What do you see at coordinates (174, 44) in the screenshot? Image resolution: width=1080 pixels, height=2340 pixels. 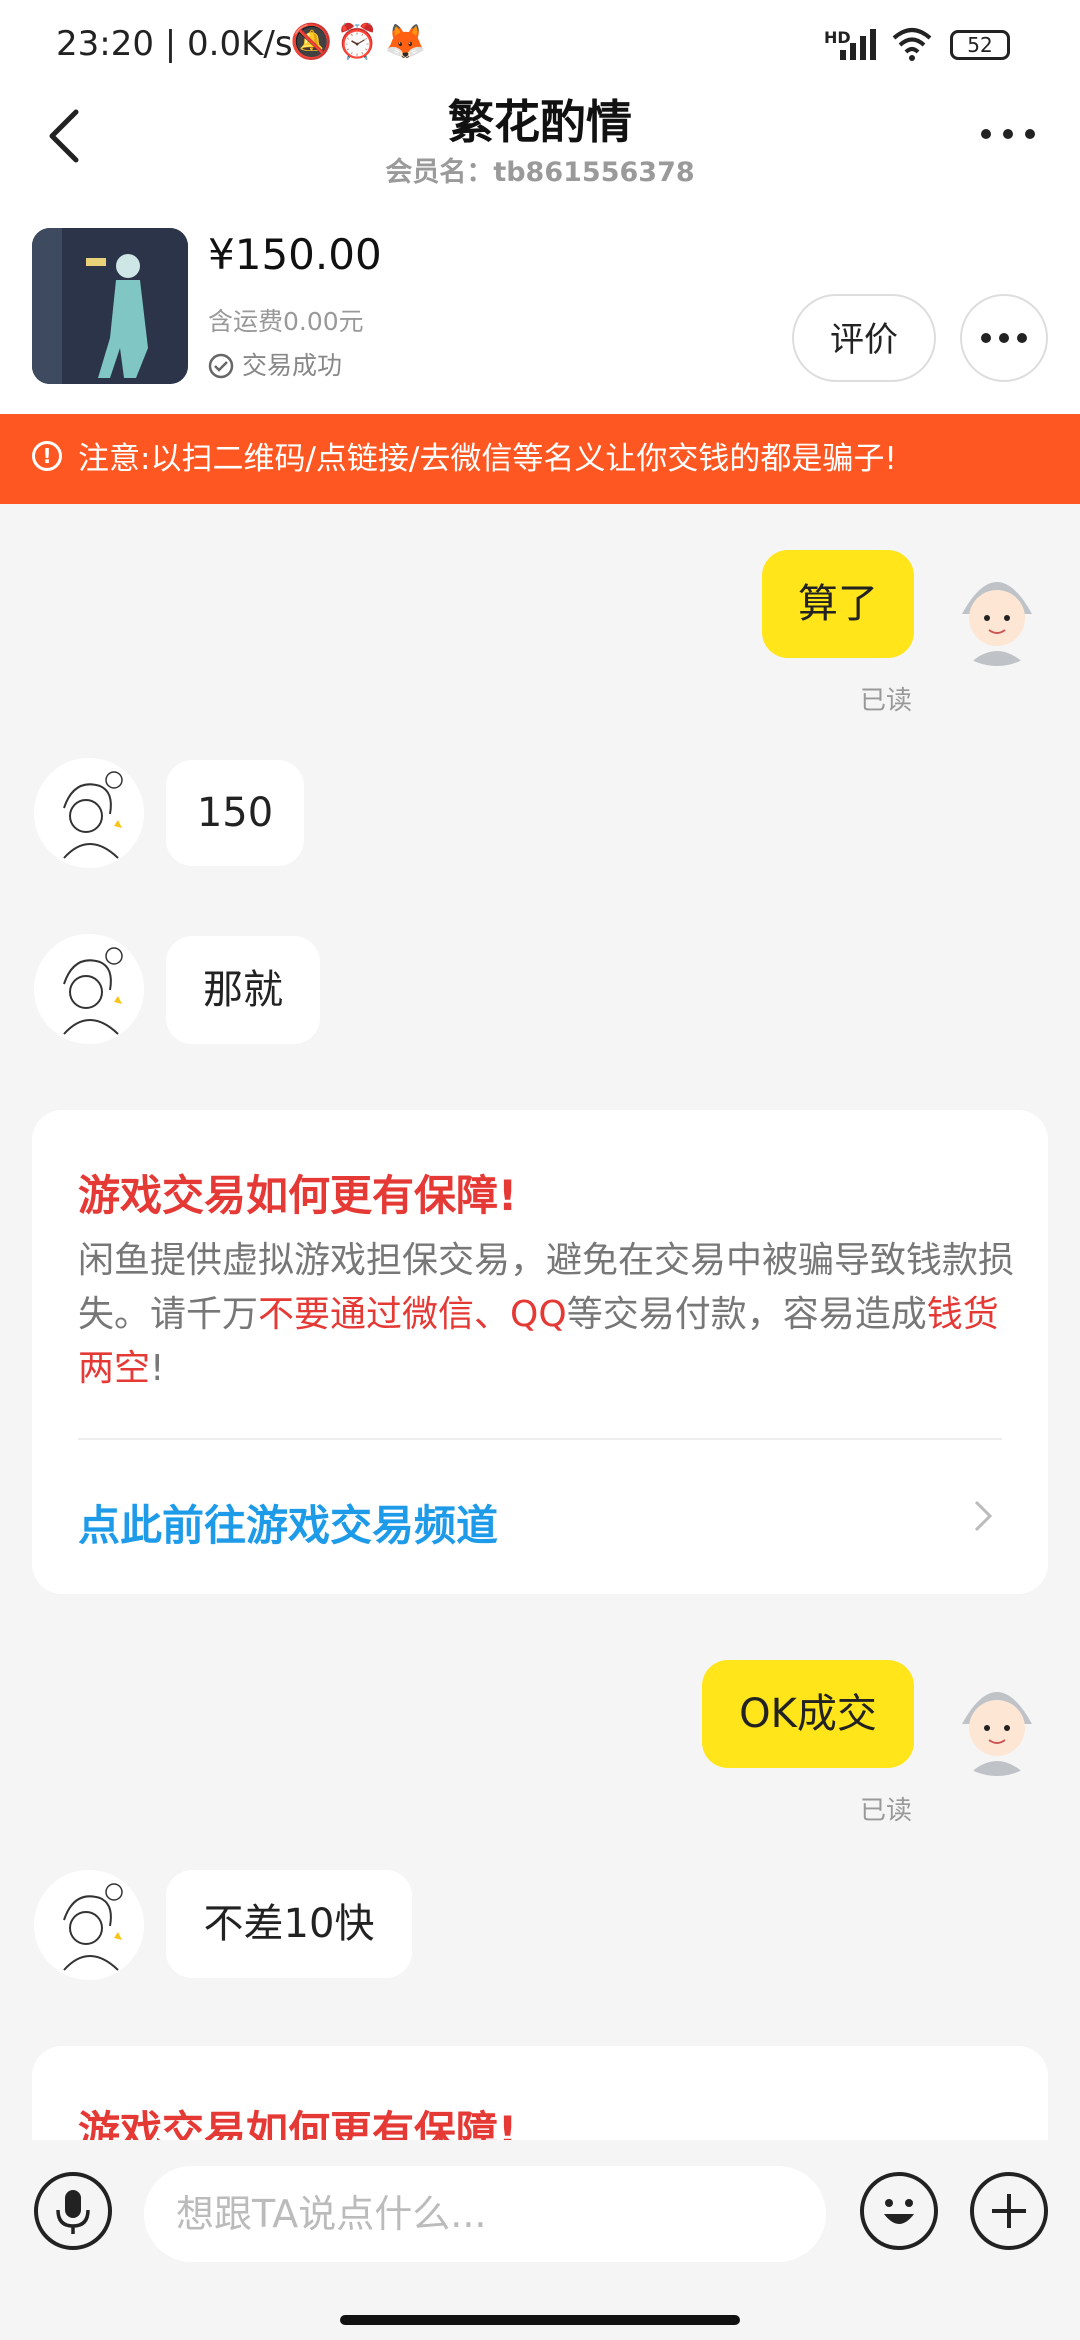 I see `status-time: 23:20 | 0.0K/s` at bounding box center [174, 44].